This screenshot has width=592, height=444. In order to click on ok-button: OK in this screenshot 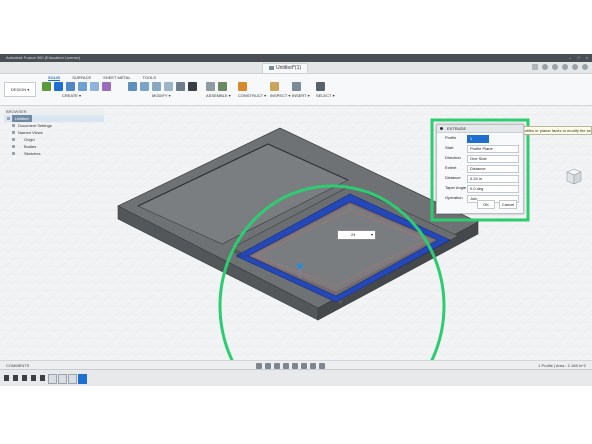, I will do `click(486, 204)`.